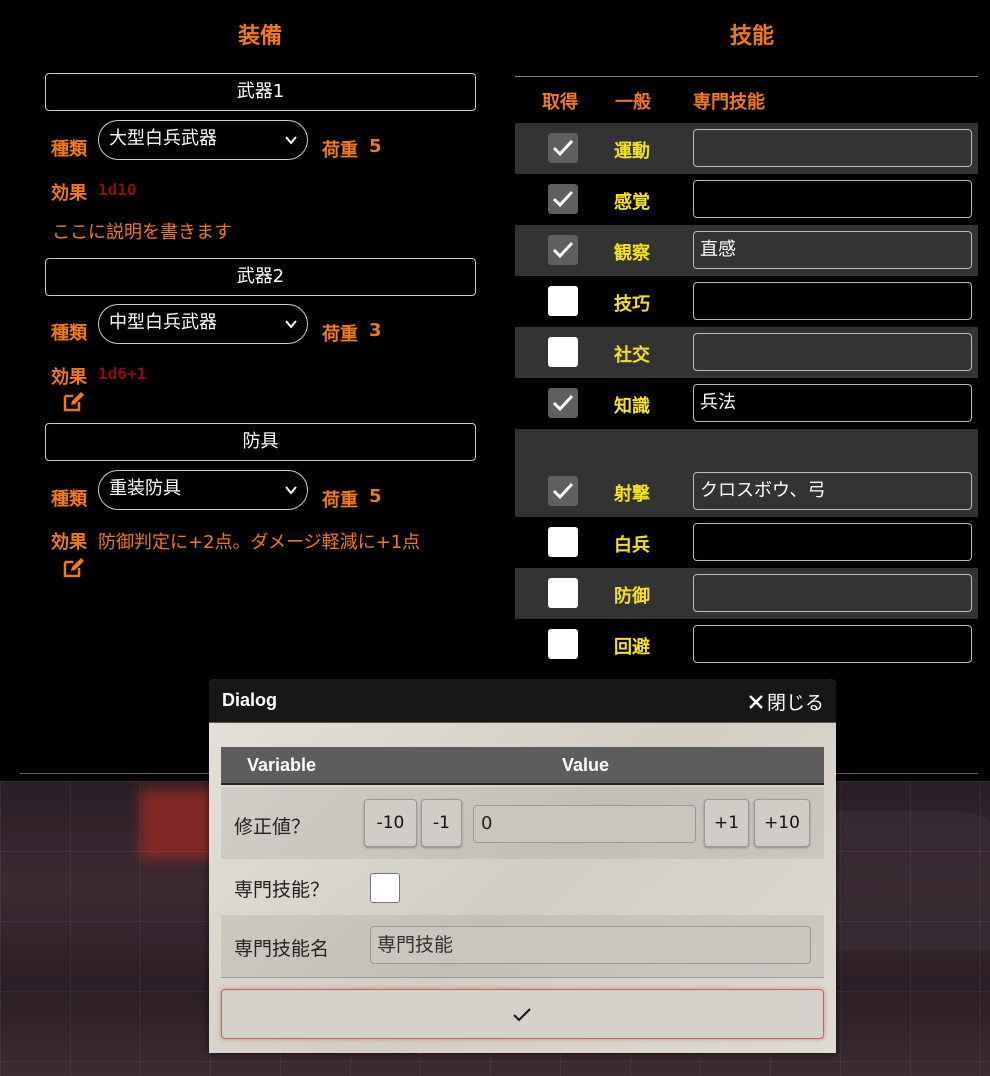  What do you see at coordinates (441, 823) in the screenshot?
I see `minus1-button: -1` at bounding box center [441, 823].